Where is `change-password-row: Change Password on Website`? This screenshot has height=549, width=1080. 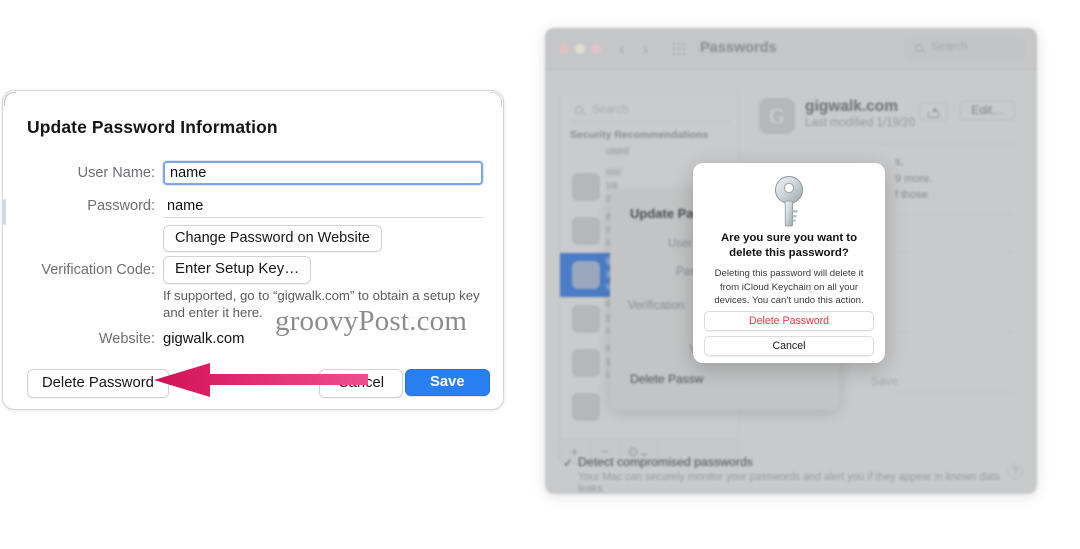 change-password-row: Change Password on Website is located at coordinates (253, 239).